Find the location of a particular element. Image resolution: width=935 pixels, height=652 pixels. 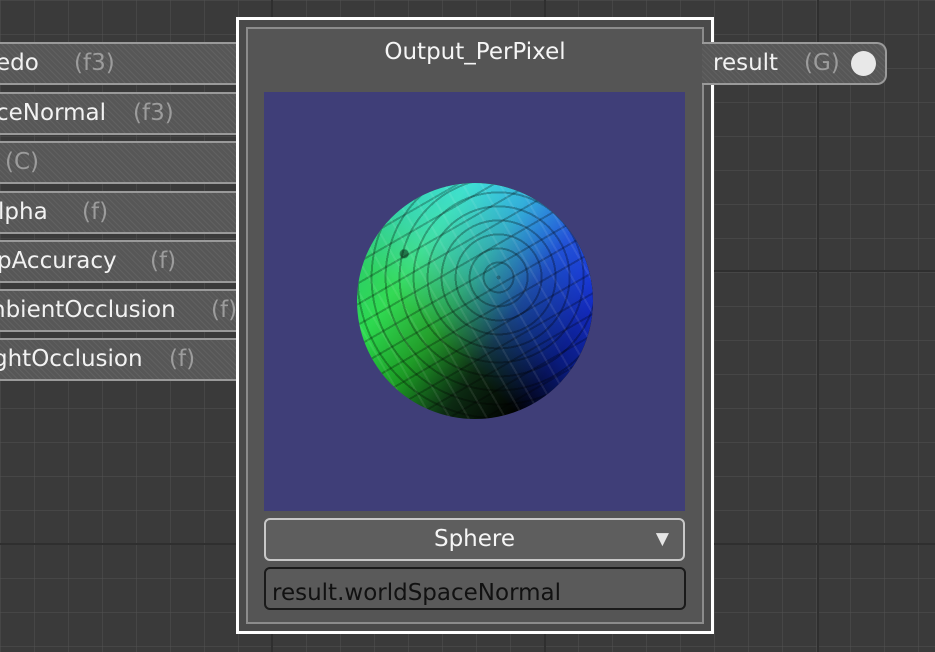

pin-type: (G) is located at coordinates (822, 63).